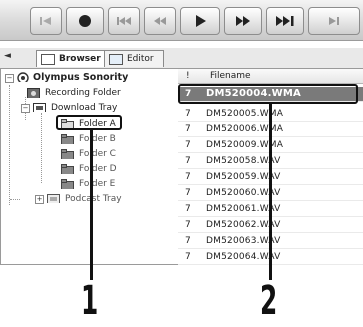 The height and width of the screenshot is (327, 363). I want to click on tab-editor: Editor, so click(134, 58).